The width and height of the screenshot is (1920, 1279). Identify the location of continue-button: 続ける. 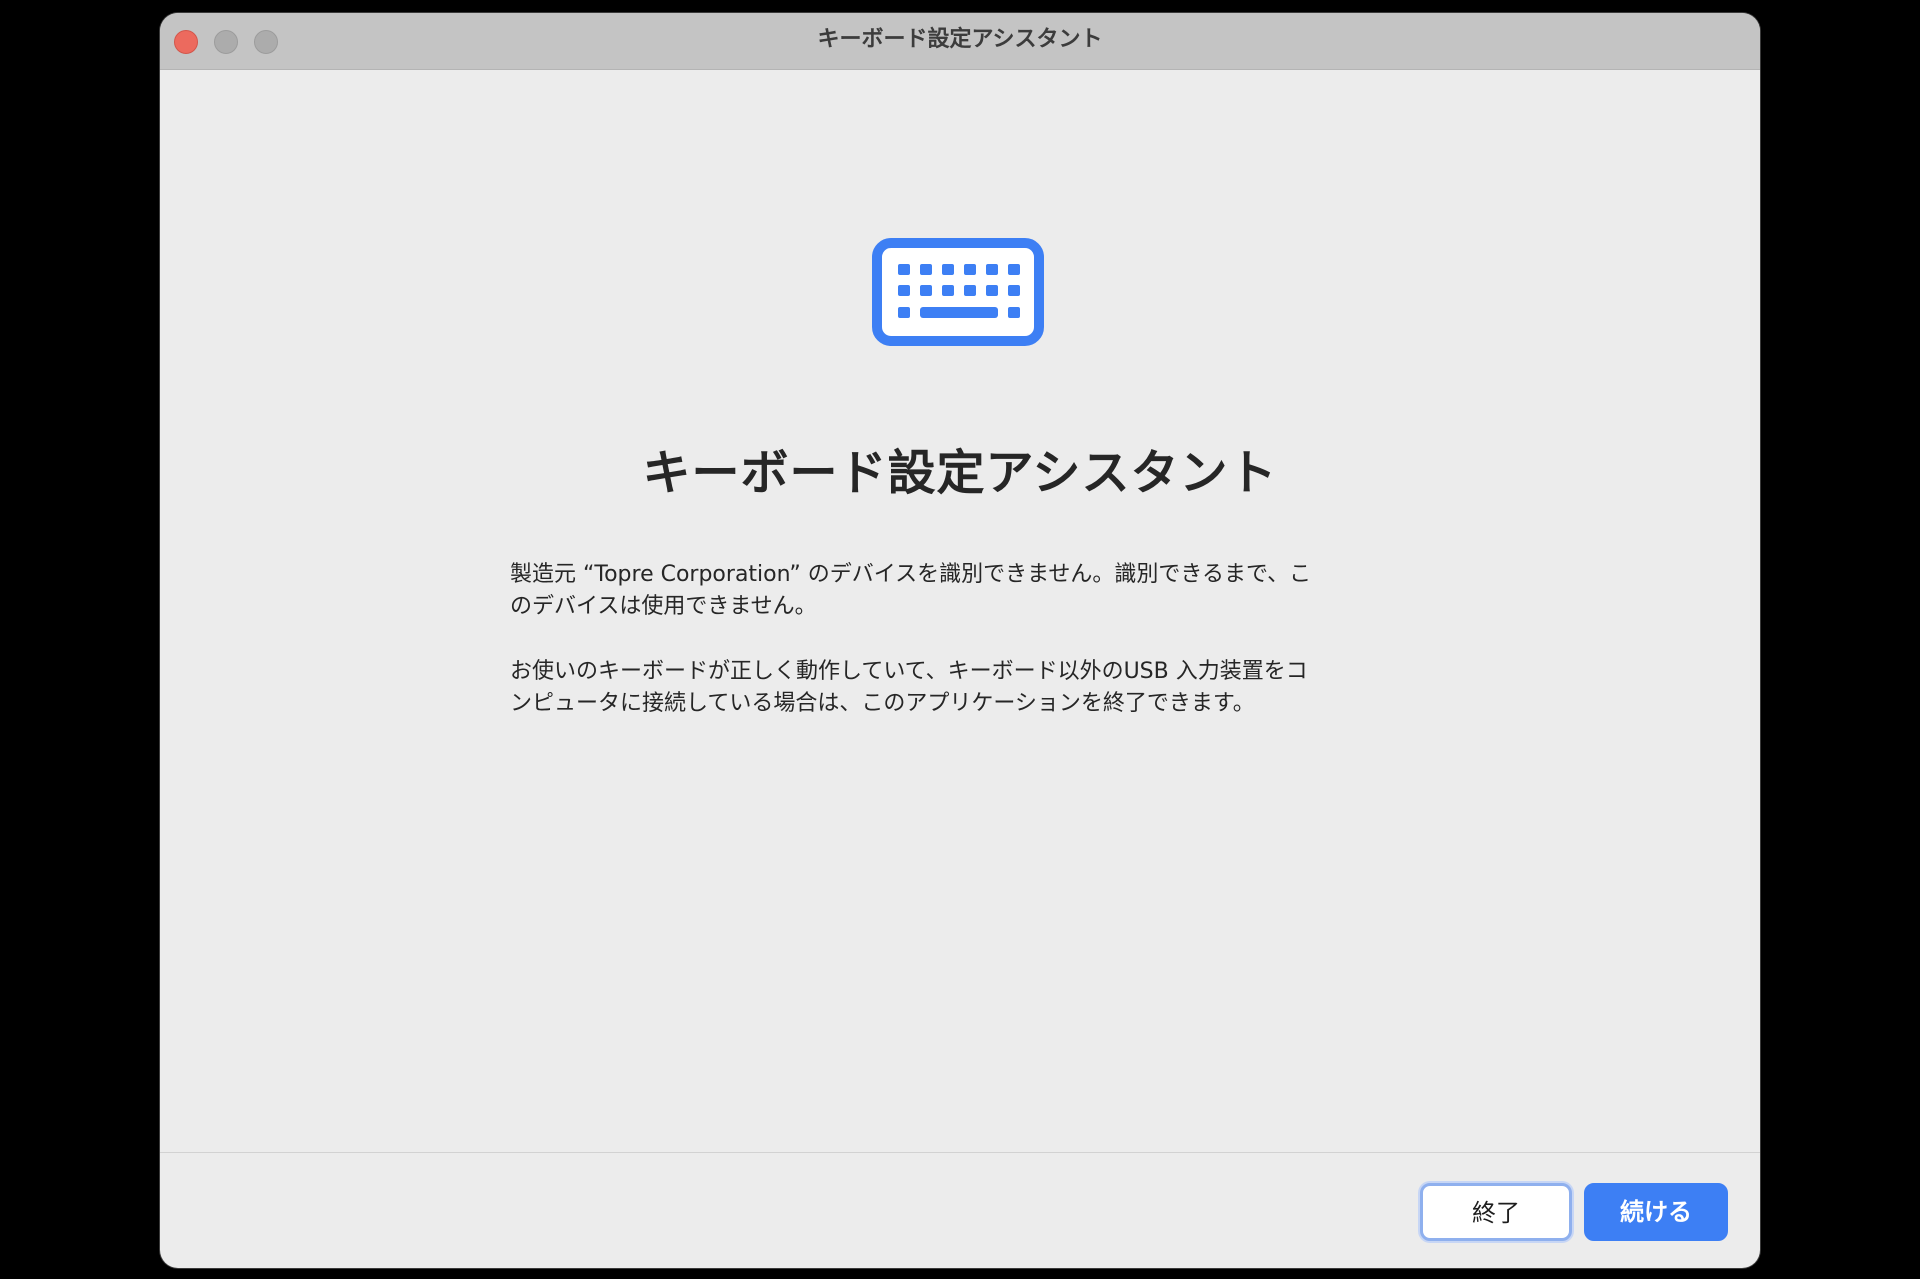
(1656, 1212).